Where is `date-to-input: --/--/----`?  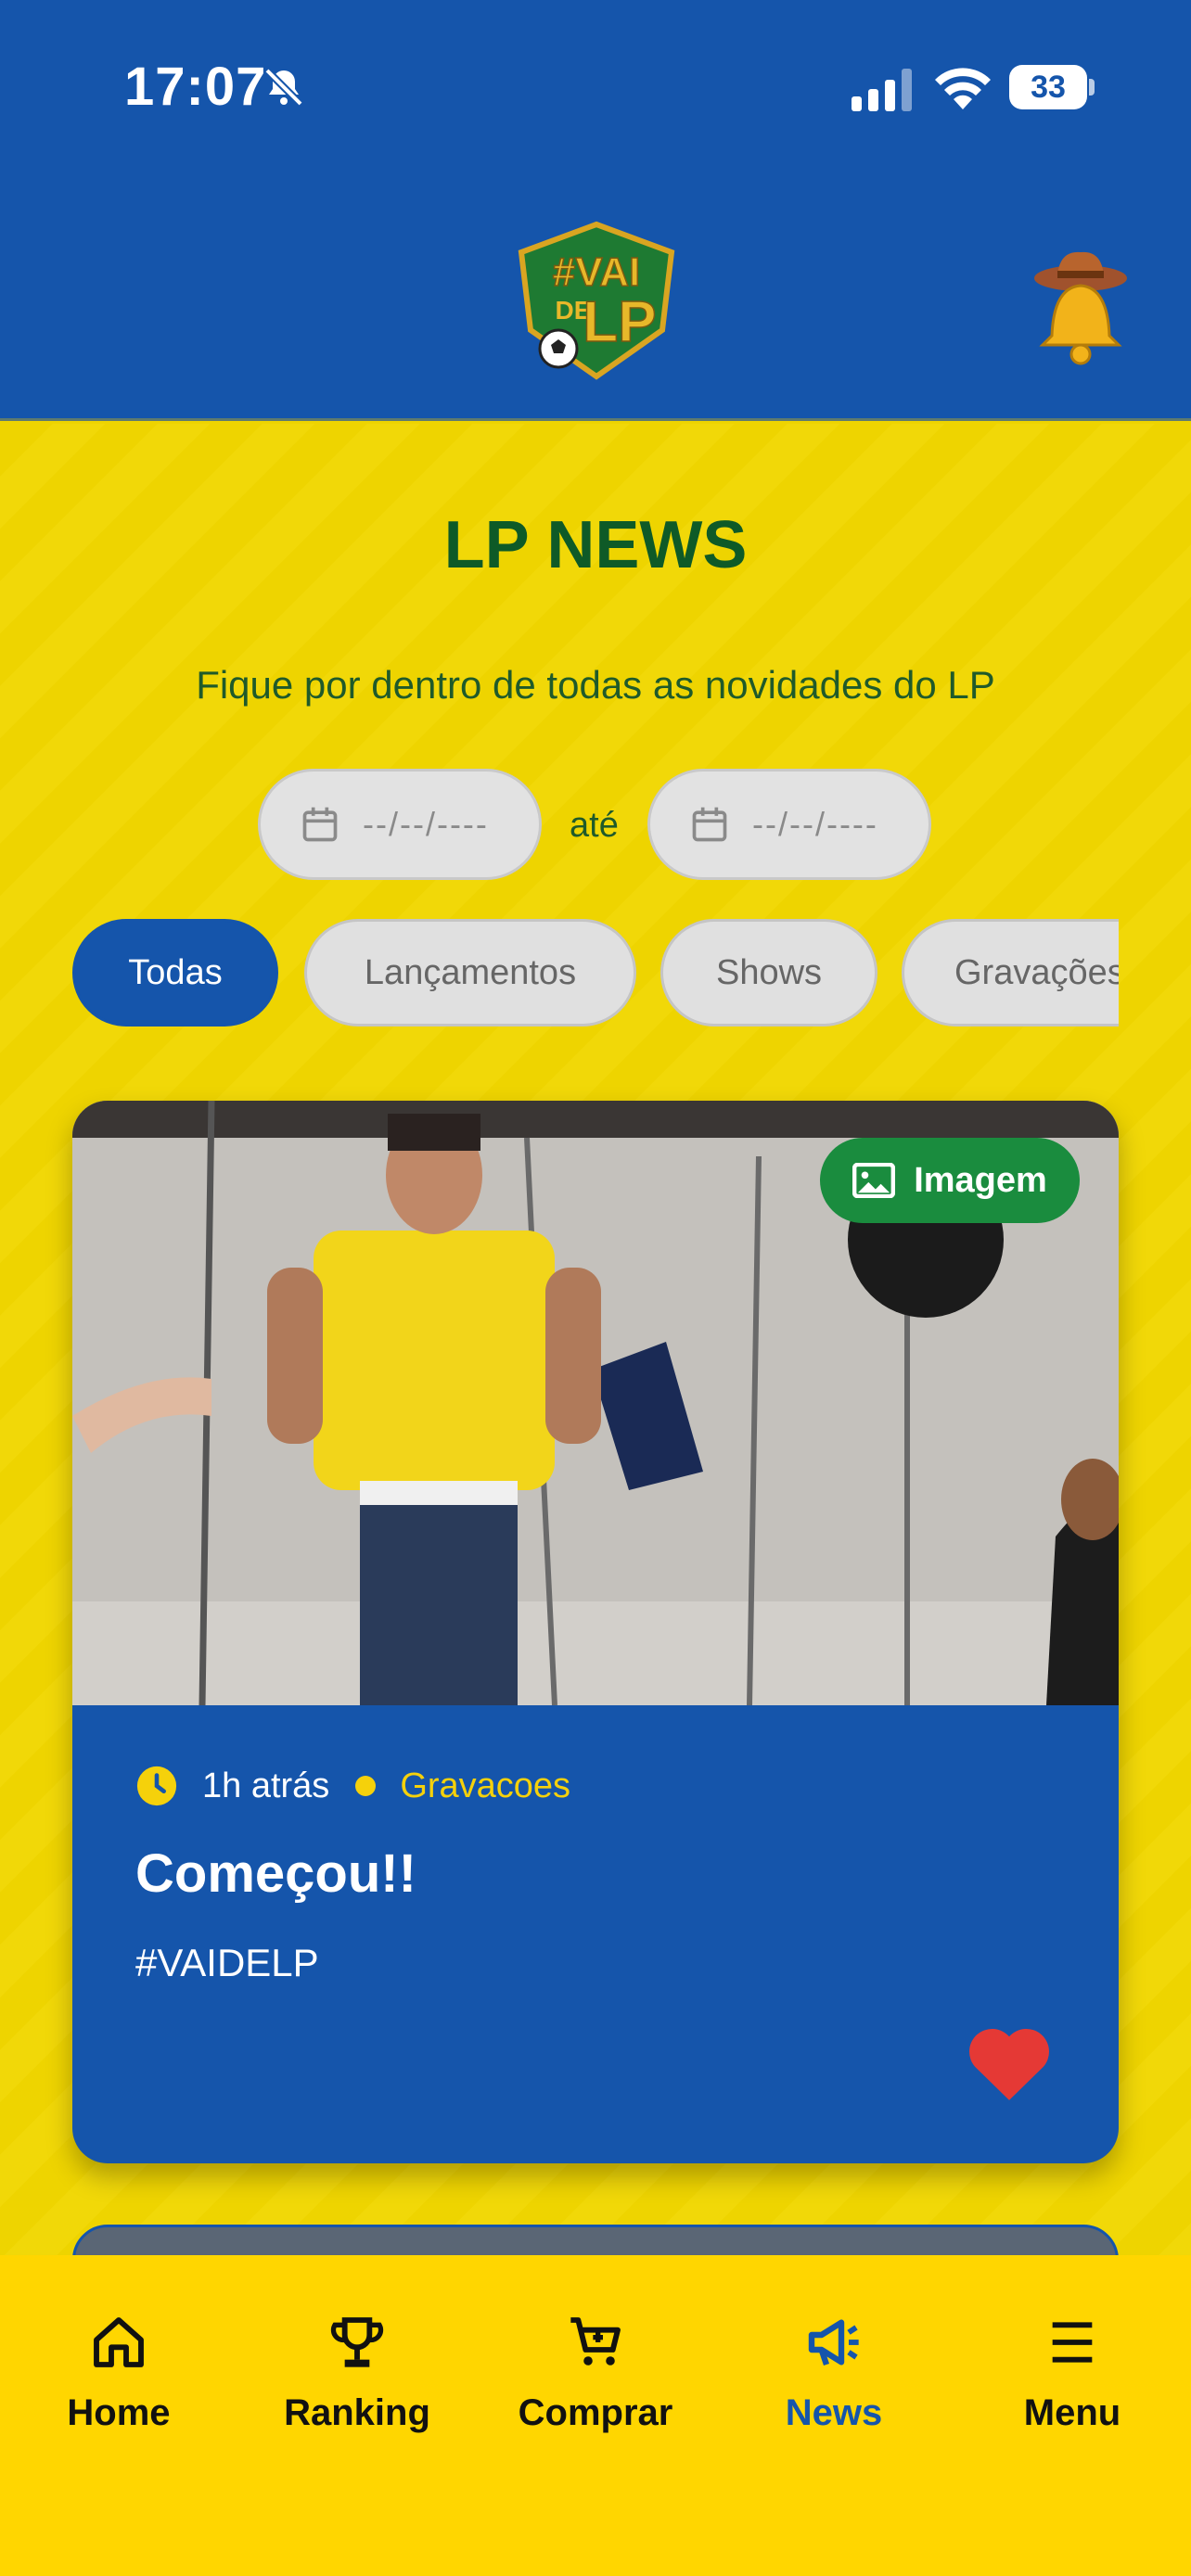 date-to-input: --/--/---- is located at coordinates (789, 824).